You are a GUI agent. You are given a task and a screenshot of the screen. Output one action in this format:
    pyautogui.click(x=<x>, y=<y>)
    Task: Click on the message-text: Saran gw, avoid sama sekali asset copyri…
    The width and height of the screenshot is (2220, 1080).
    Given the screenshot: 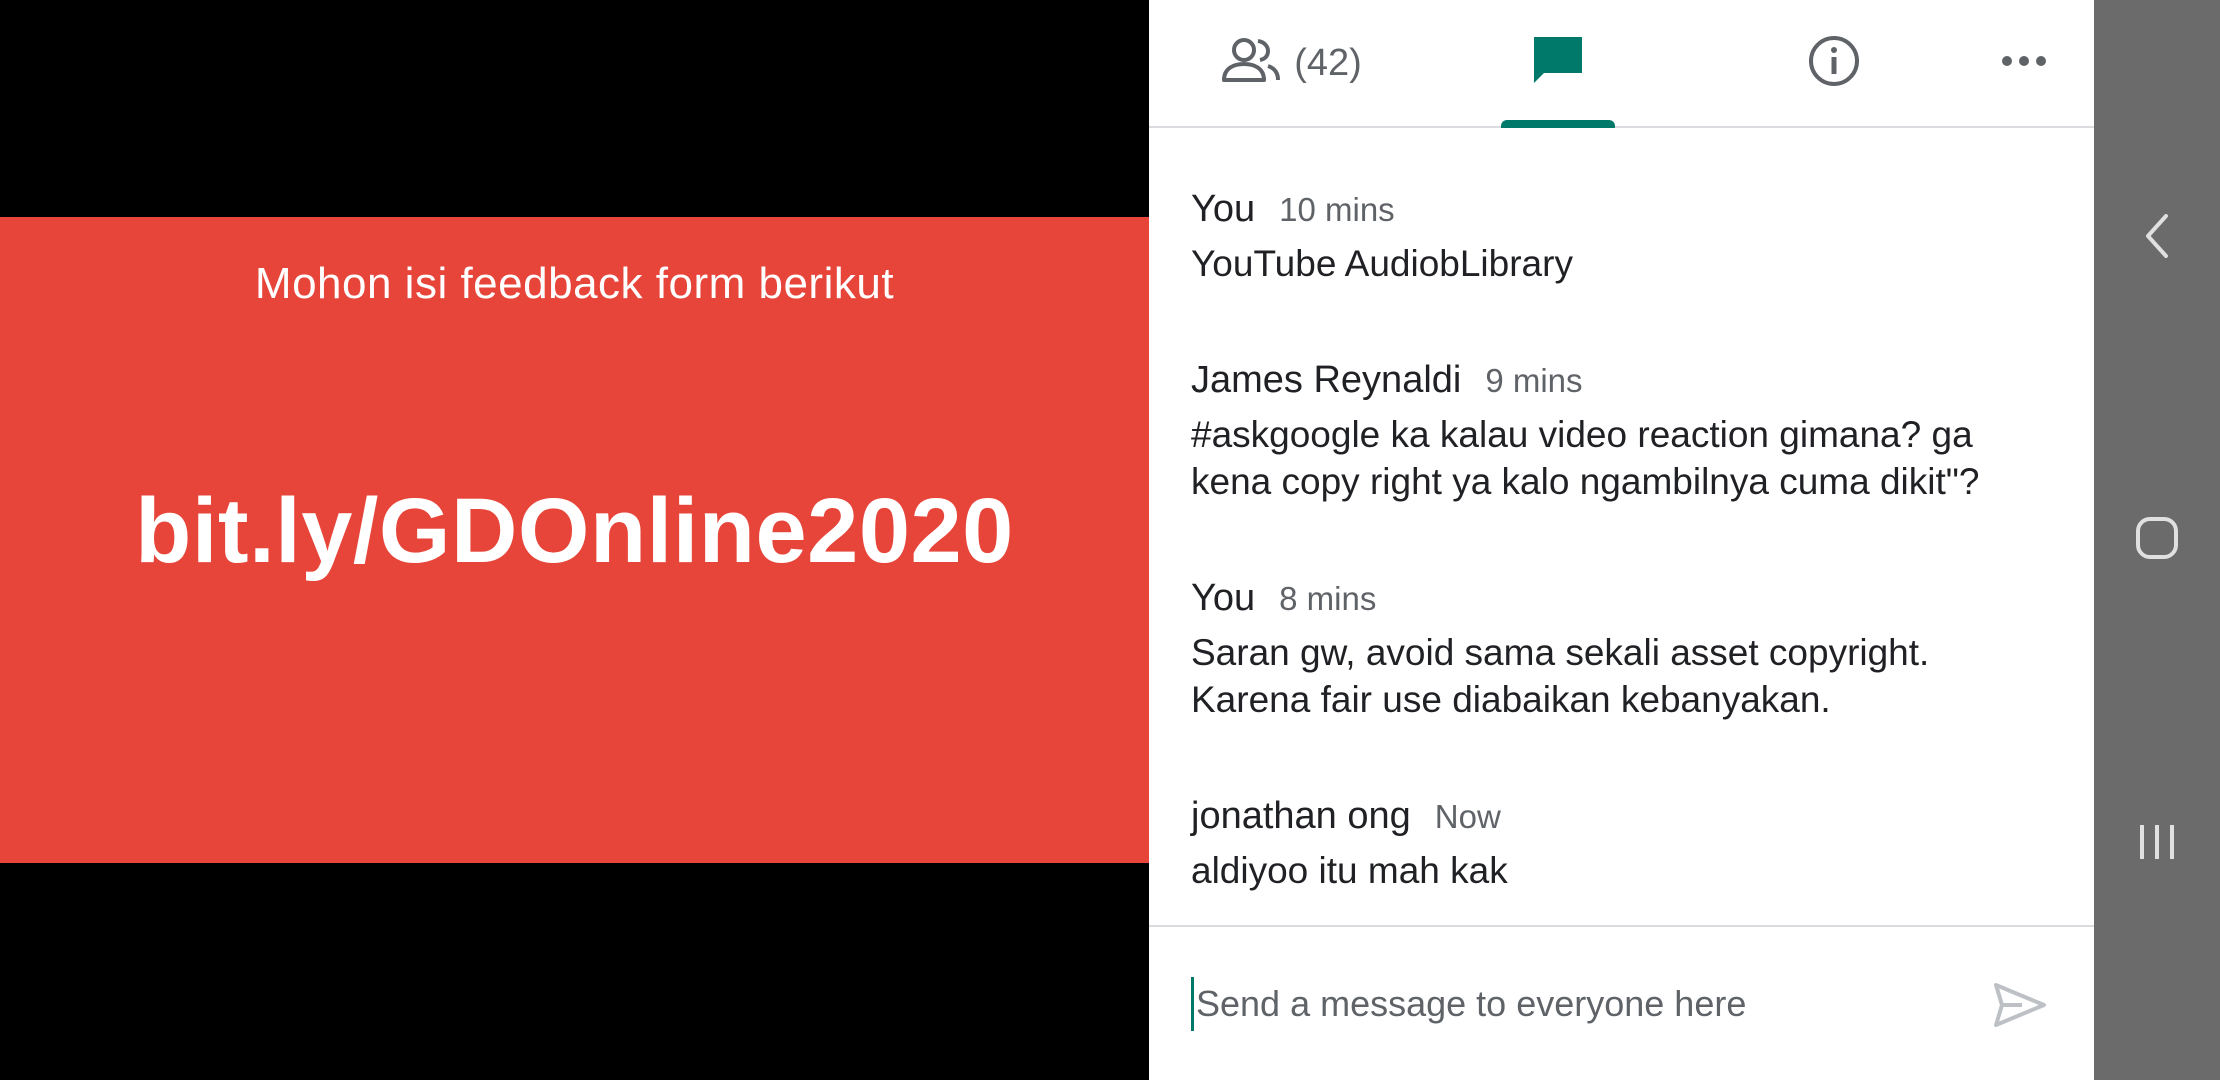 What is the action you would take?
    pyautogui.click(x=1631, y=676)
    